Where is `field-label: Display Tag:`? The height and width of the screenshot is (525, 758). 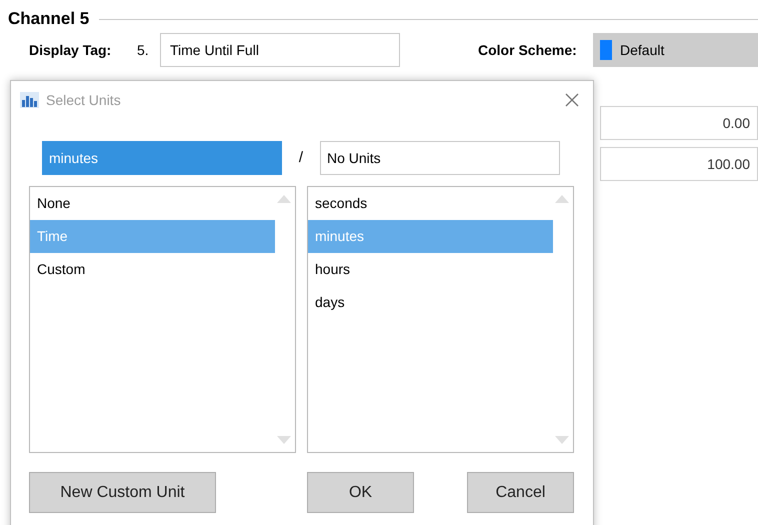 field-label: Display Tag: is located at coordinates (70, 50).